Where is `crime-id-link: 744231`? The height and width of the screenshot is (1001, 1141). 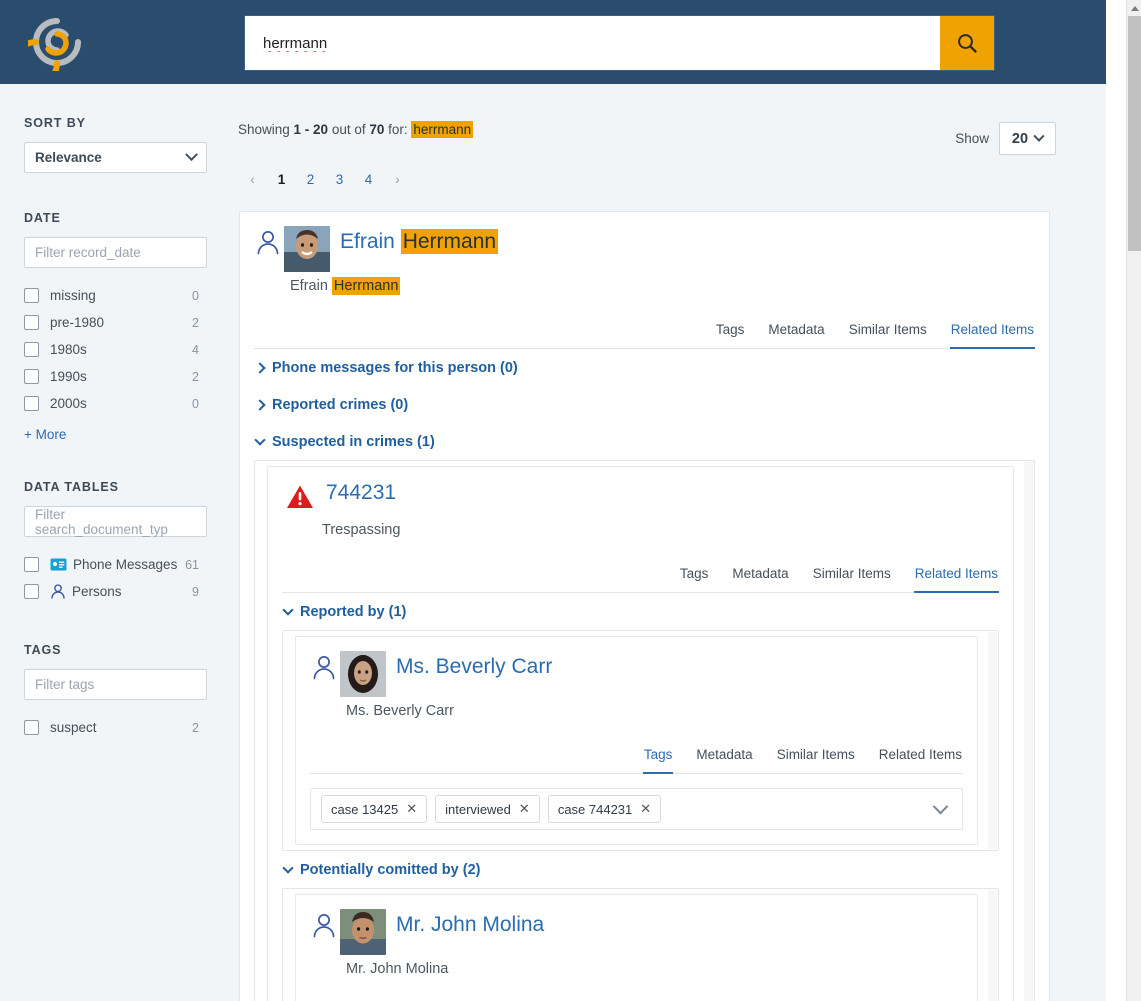
crime-id-link: 744231 is located at coordinates (361, 493).